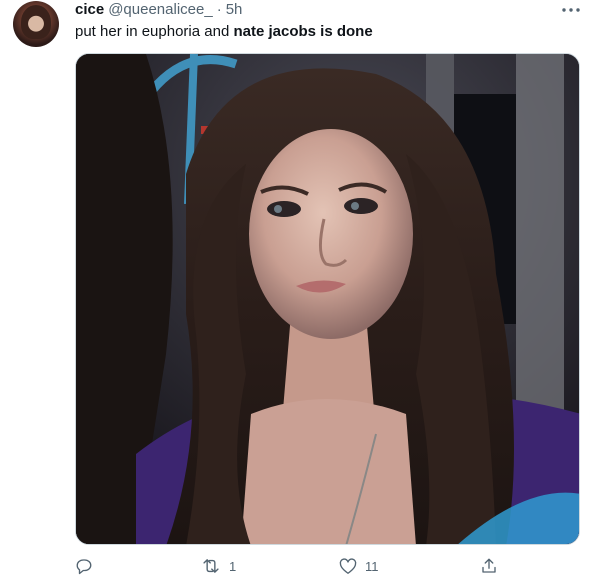  I want to click on tweet-header: cice @queenalicee_ · 5h, so click(158, 10).